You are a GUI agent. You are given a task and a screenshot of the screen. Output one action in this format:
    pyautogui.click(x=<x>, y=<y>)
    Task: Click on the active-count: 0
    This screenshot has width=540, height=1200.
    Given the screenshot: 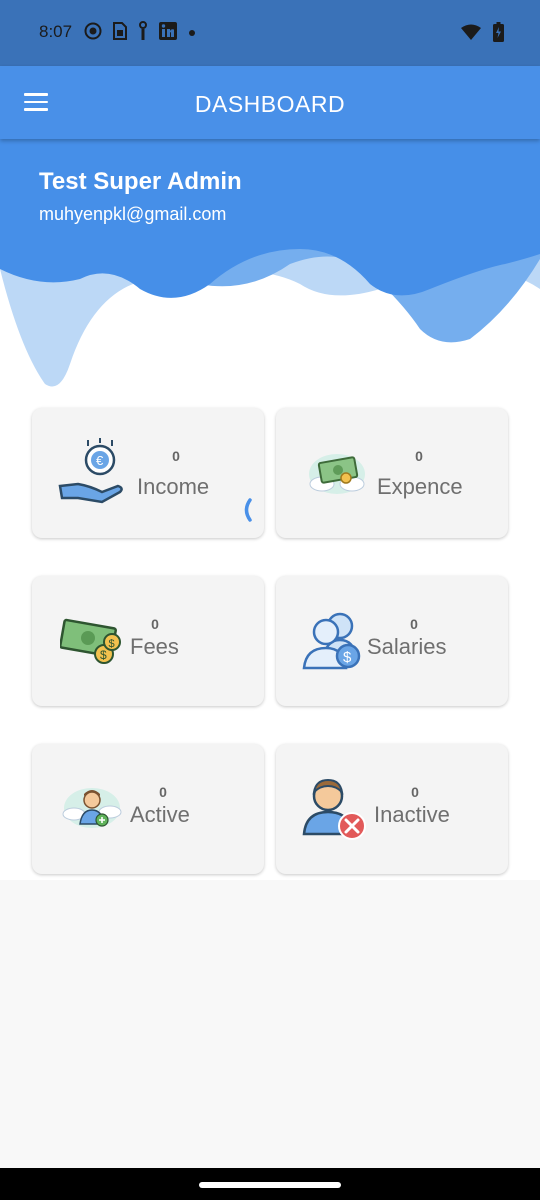 What is the action you would take?
    pyautogui.click(x=163, y=792)
    